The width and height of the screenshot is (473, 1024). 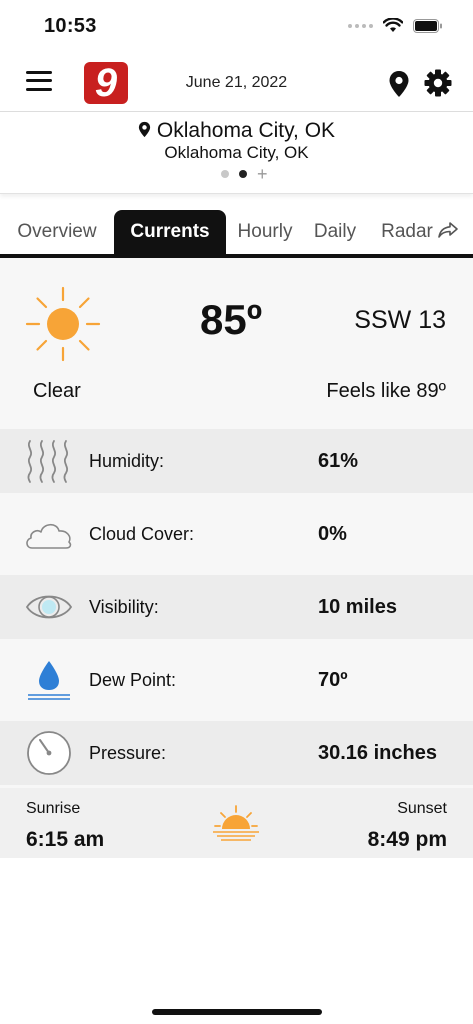 What do you see at coordinates (386, 391) in the screenshot?
I see `feels-like: Feels like 89º` at bounding box center [386, 391].